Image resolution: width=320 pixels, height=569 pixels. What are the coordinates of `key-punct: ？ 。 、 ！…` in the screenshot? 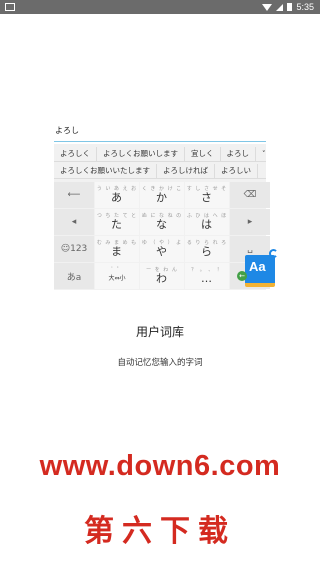 It's located at (207, 276).